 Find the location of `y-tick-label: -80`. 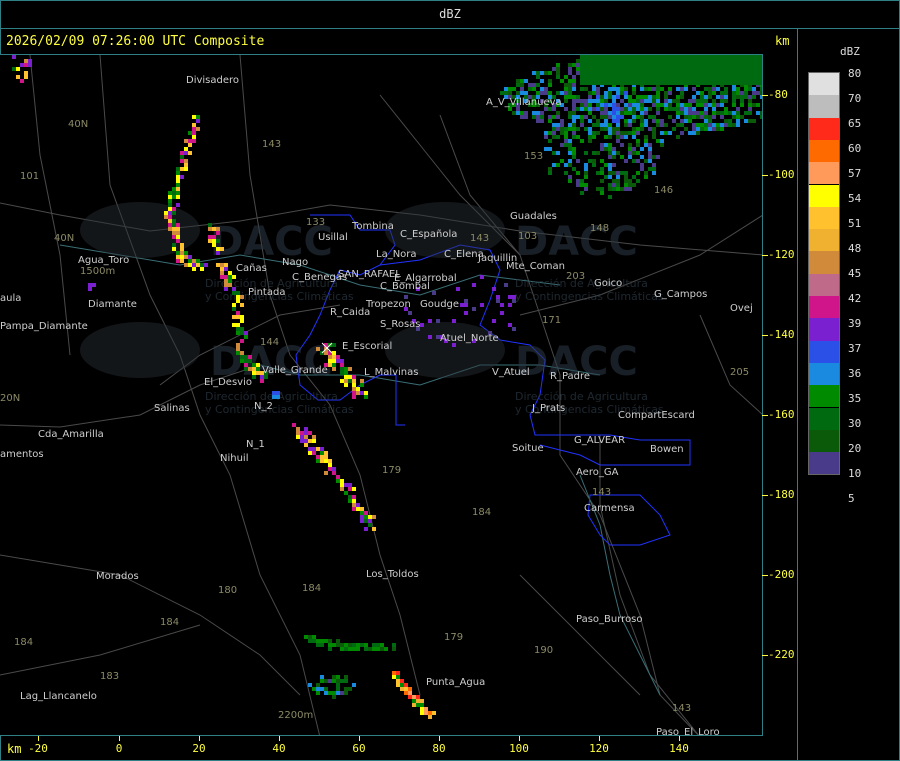

y-tick-label: -80 is located at coordinates (778, 94).